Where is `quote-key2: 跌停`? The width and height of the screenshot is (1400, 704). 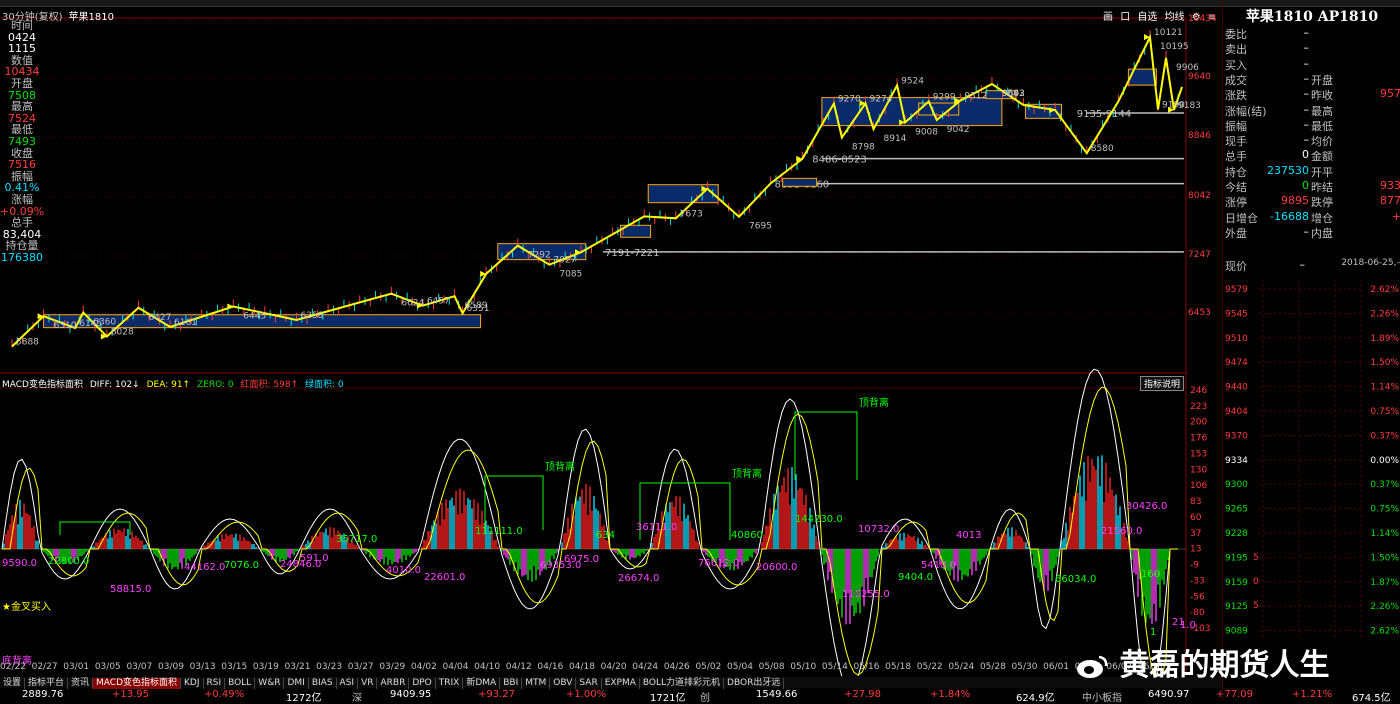 quote-key2: 跌停 is located at coordinates (1322, 203).